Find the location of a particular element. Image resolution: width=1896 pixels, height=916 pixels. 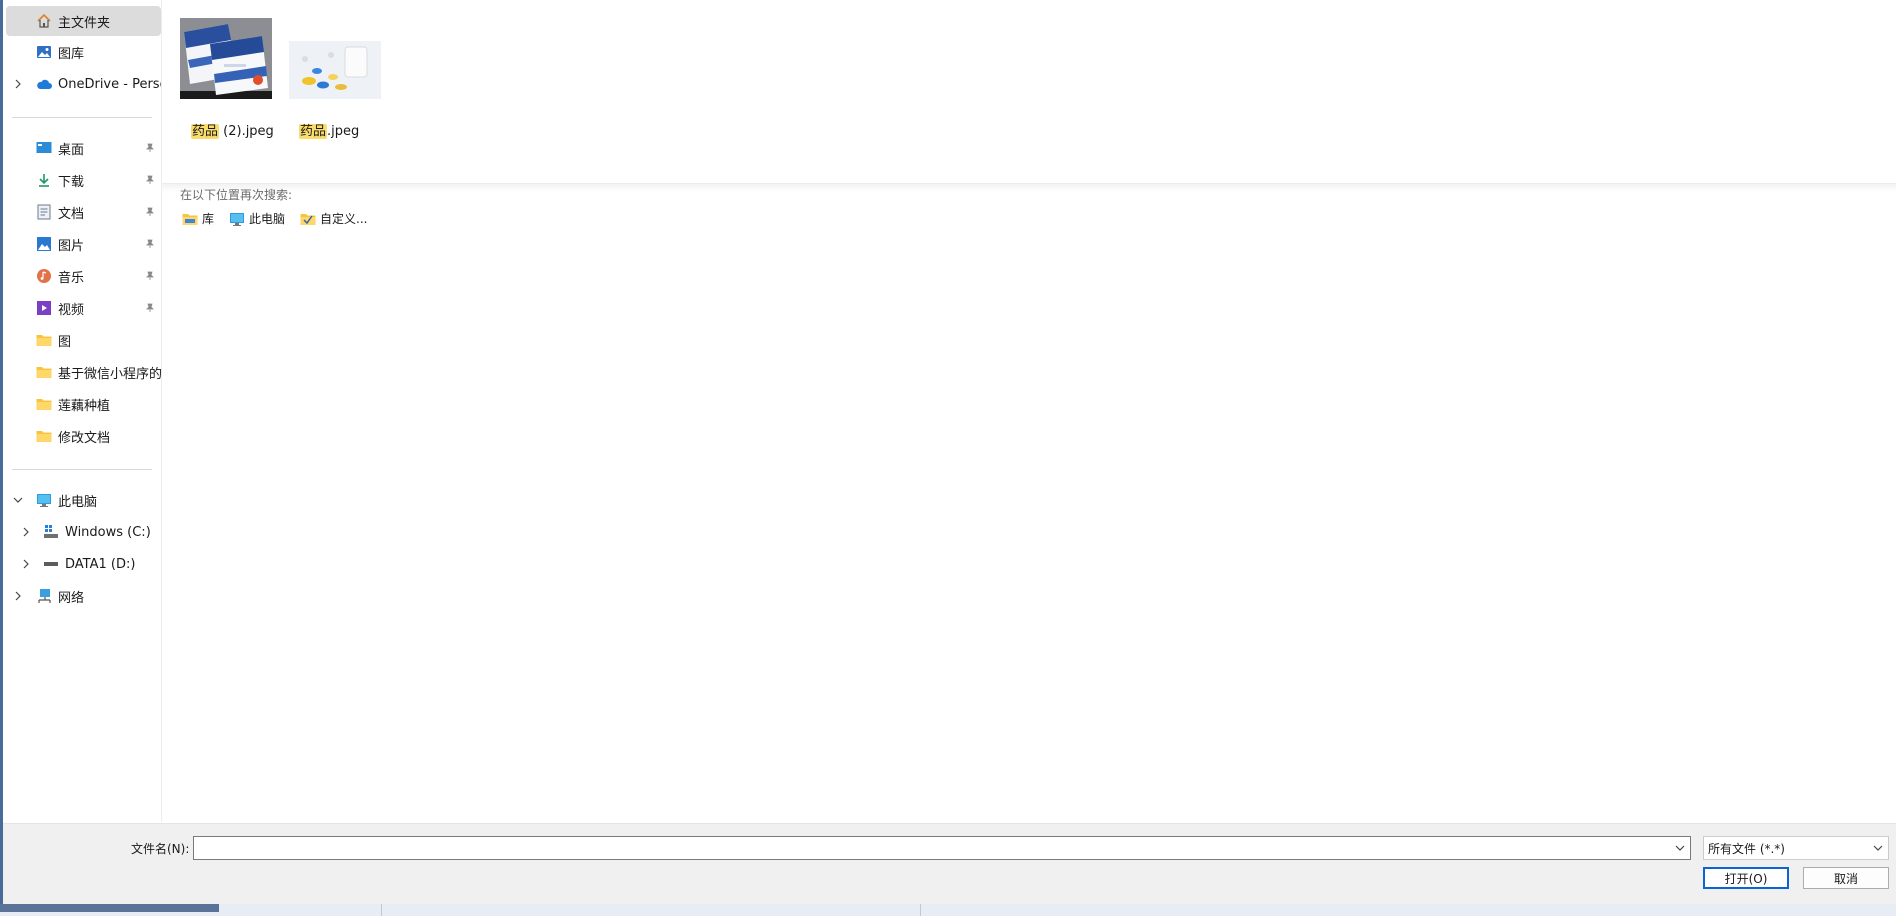

filetype-select: 所有文件 (*.*) is located at coordinates (1796, 848).